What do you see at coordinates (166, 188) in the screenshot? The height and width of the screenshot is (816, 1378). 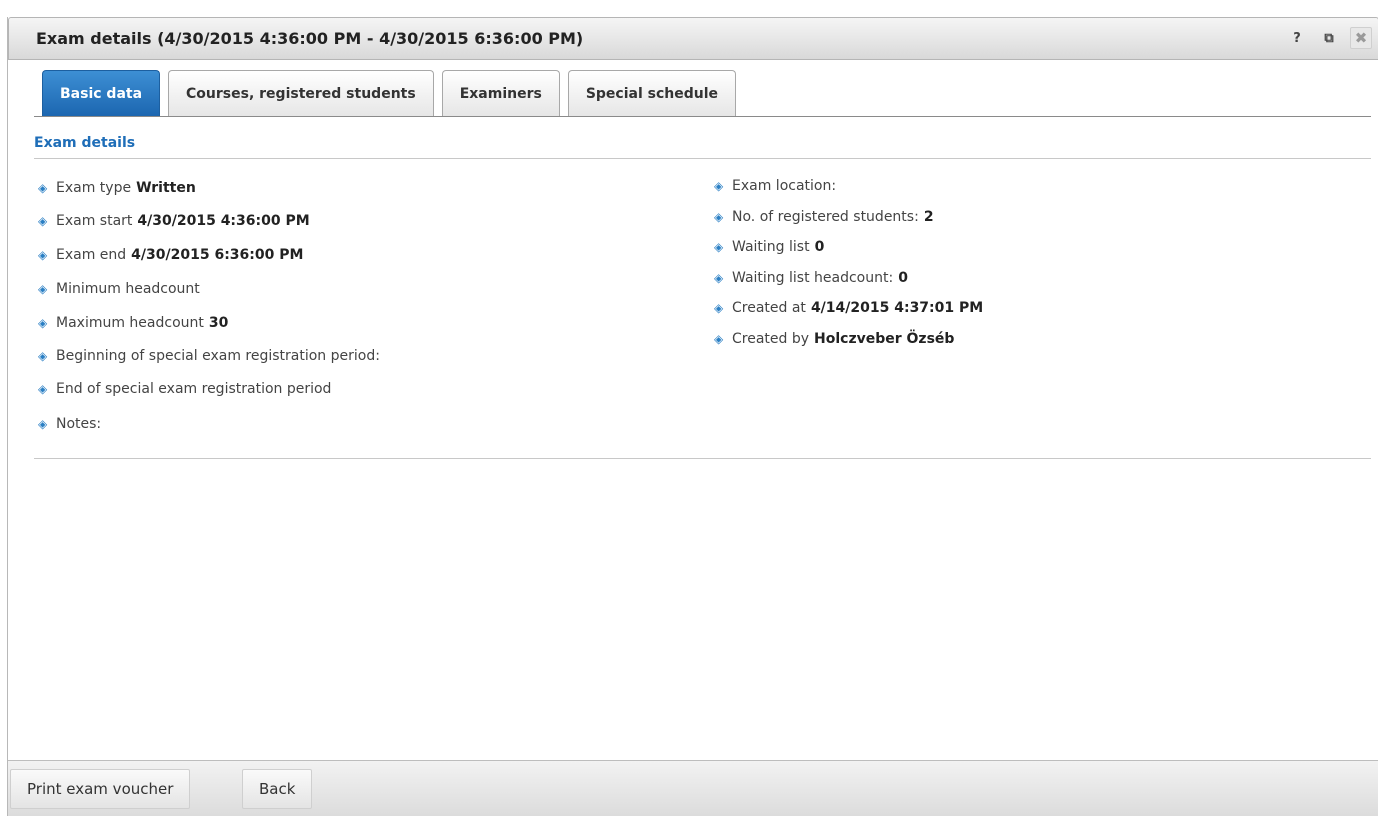 I see `field-value: Written` at bounding box center [166, 188].